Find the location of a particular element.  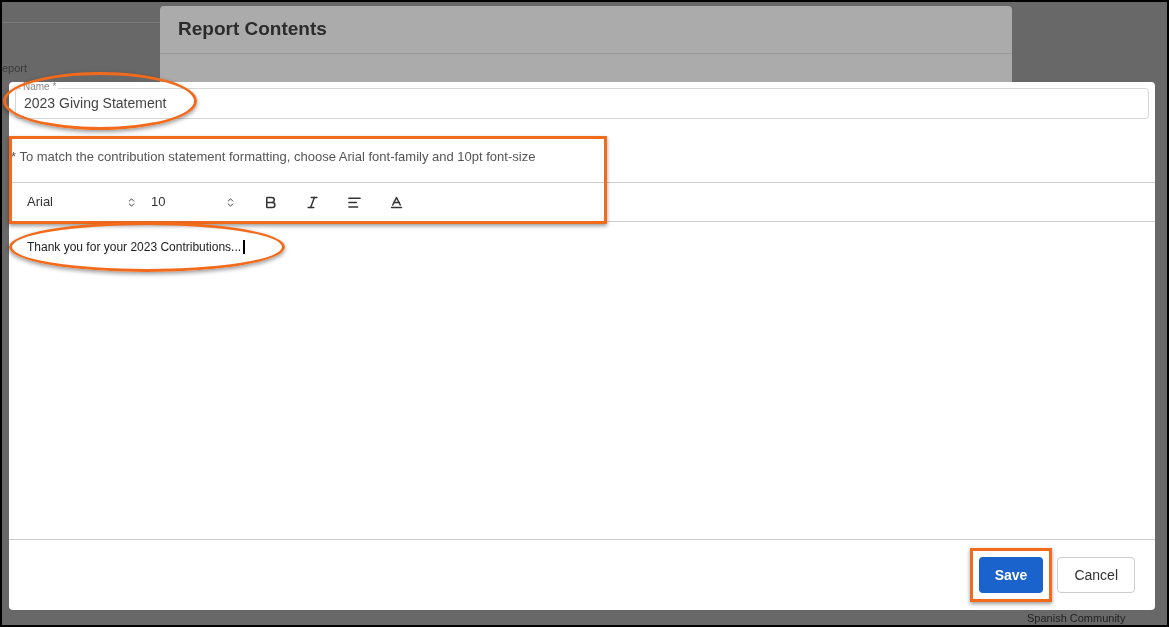

font-family-select: Arial is located at coordinates (82, 202).